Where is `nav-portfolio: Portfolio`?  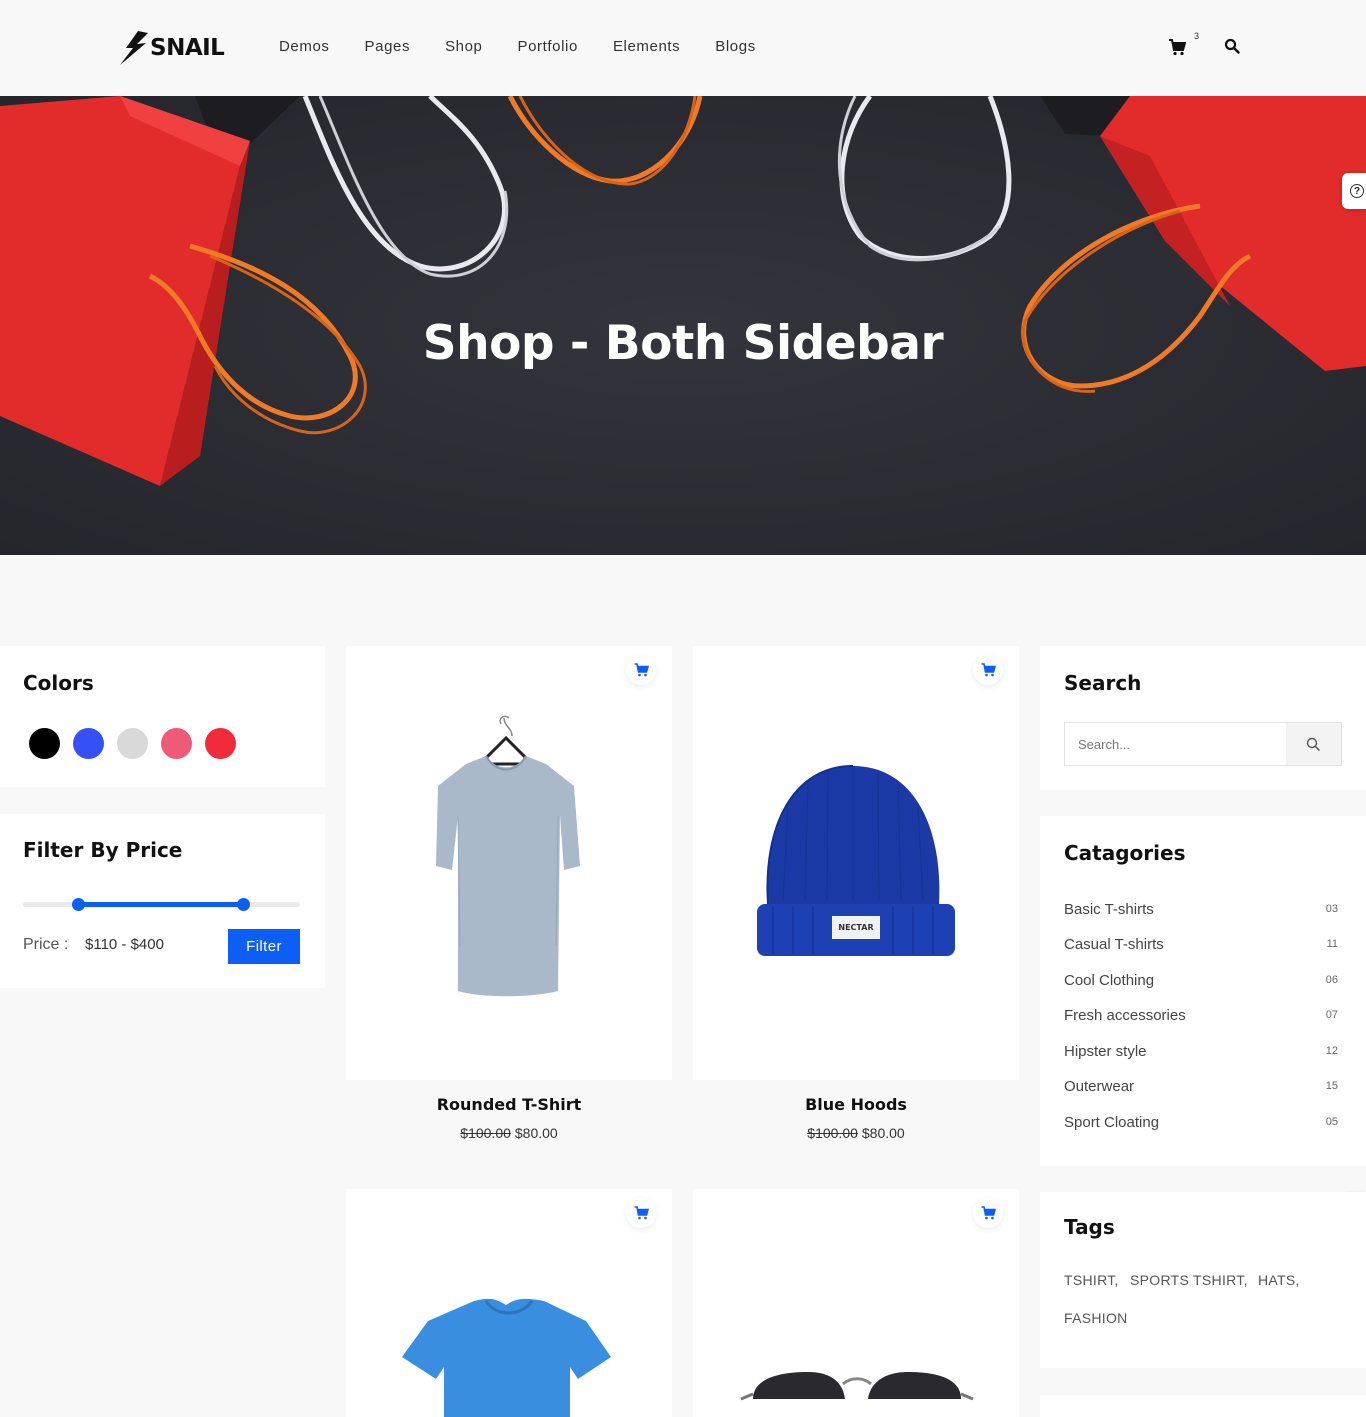 nav-portfolio: Portfolio is located at coordinates (548, 46).